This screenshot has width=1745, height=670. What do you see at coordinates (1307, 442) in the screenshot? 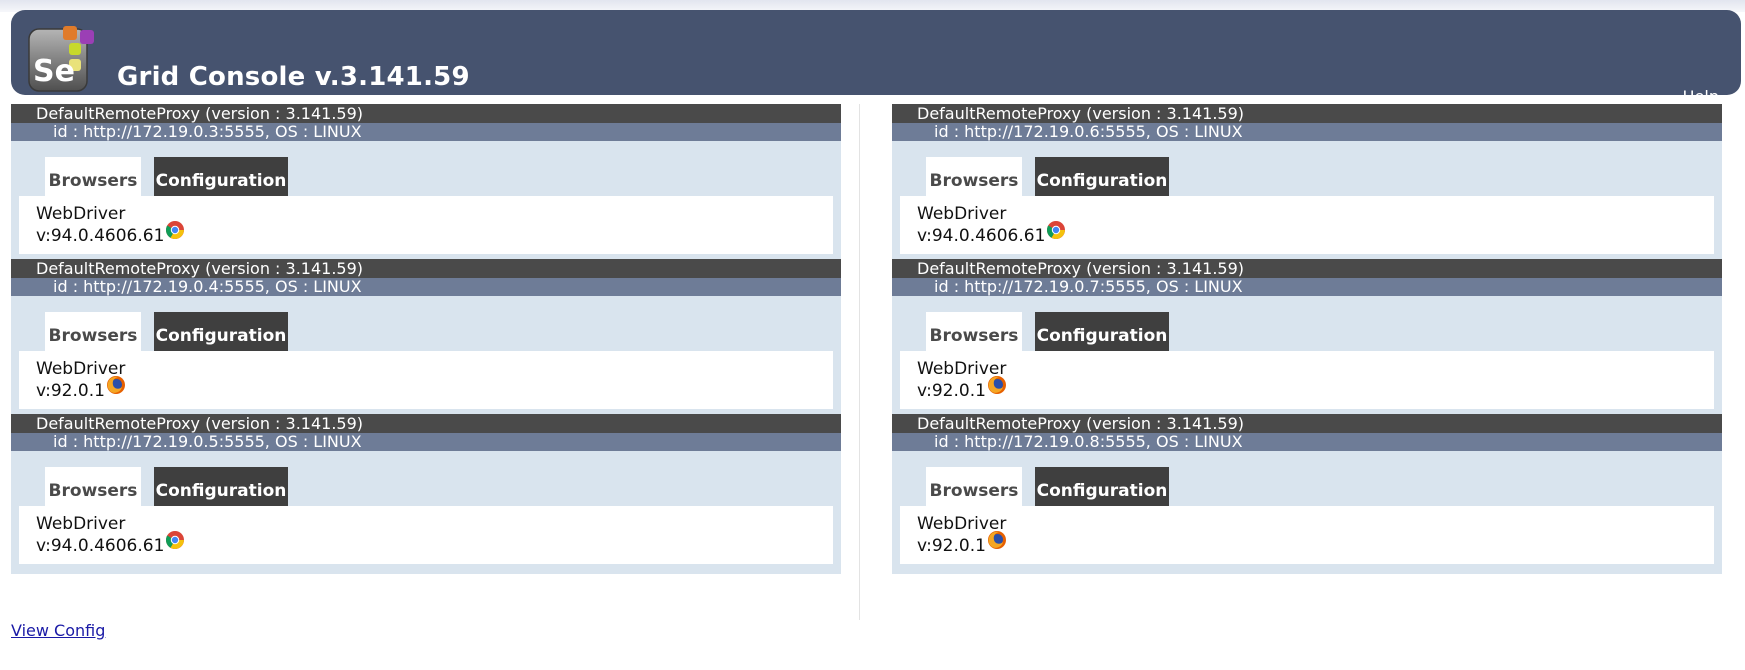
I see `proxy-id: id : http://172.19.0.8:5555, OS : LINUX` at bounding box center [1307, 442].